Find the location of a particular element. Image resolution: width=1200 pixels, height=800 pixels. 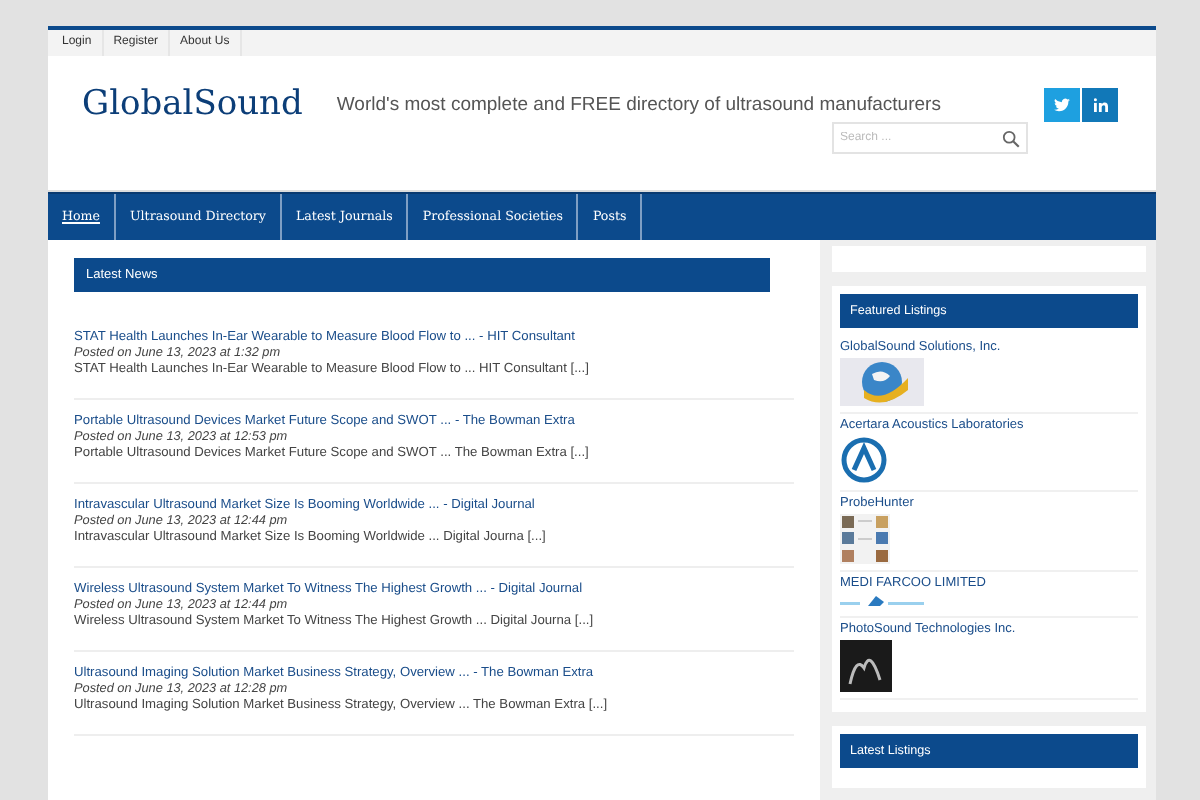

photo-placeholder is located at coordinates (866, 666).